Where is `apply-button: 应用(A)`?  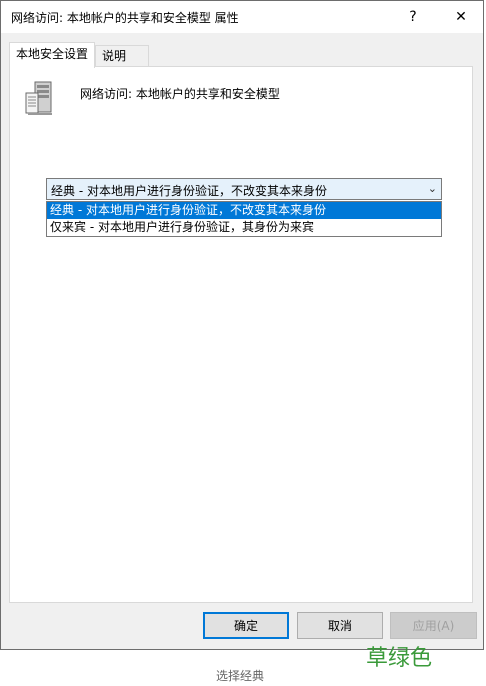
apply-button: 应用(A) is located at coordinates (433, 625).